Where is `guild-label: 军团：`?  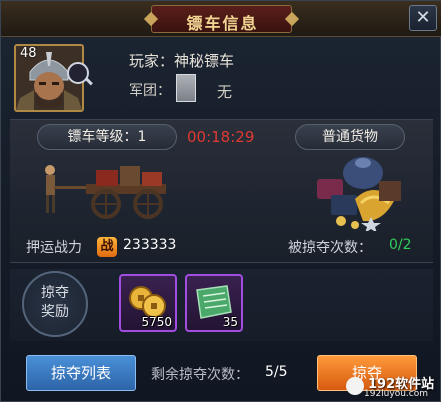 guild-label: 军团： is located at coordinates (150, 91).